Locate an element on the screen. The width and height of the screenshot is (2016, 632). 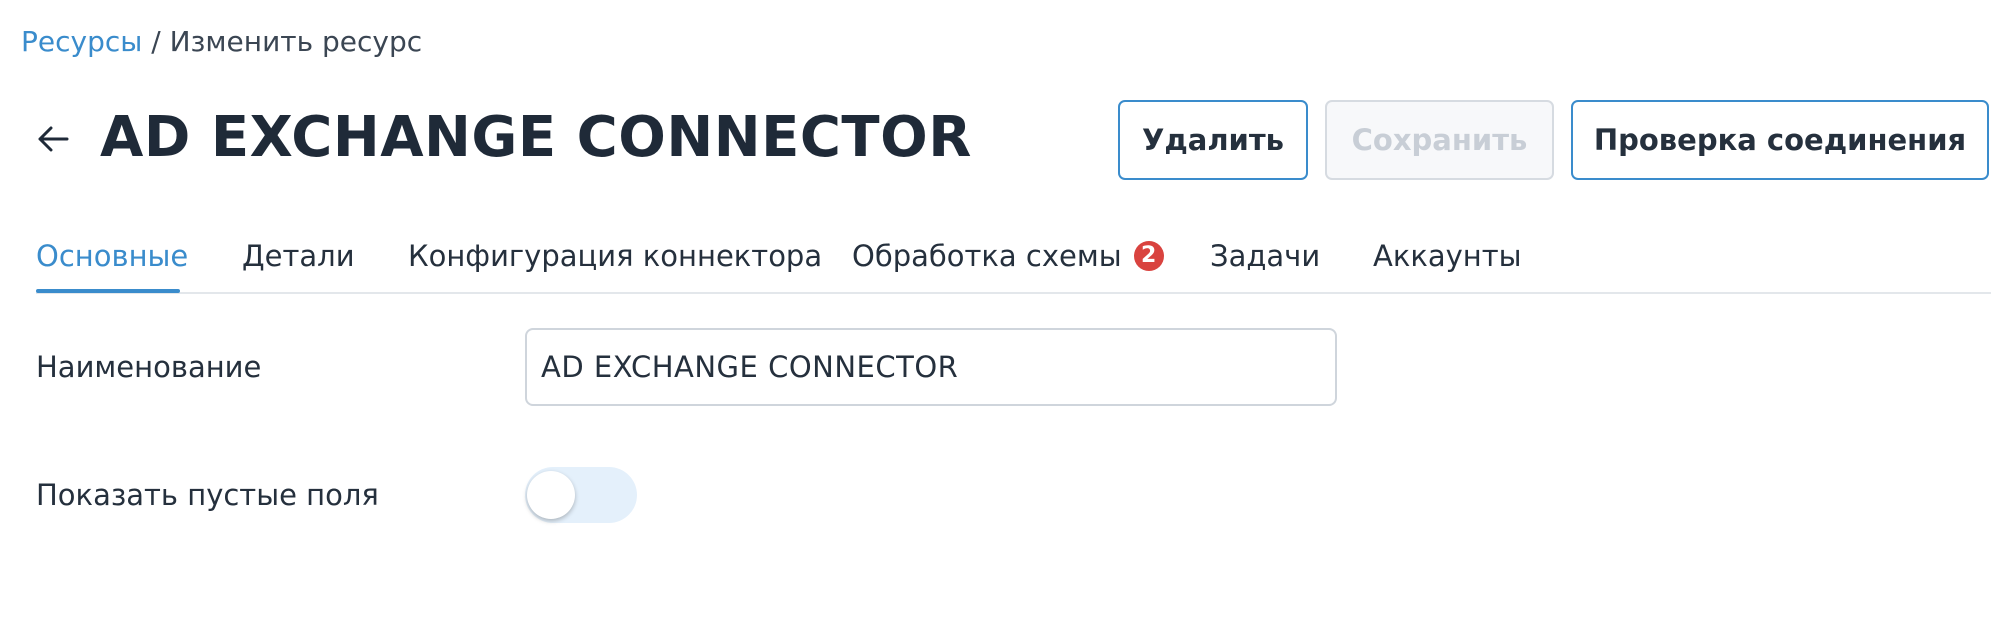
save-button: Сохранить is located at coordinates (1439, 140).